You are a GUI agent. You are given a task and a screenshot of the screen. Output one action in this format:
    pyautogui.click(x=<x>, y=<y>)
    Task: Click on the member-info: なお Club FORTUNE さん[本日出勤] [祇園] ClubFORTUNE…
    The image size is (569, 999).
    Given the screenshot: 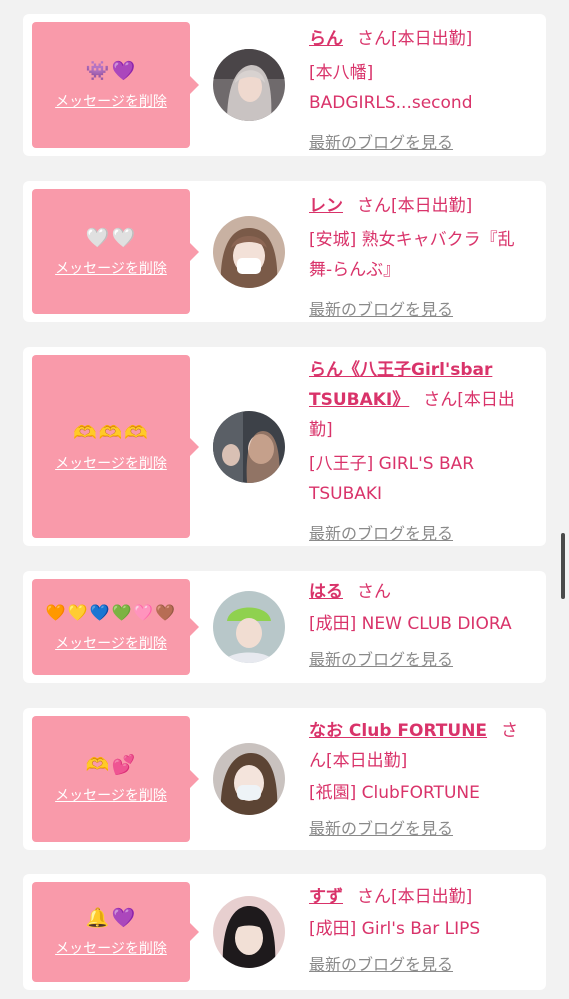 What is the action you would take?
    pyautogui.click(x=422, y=780)
    